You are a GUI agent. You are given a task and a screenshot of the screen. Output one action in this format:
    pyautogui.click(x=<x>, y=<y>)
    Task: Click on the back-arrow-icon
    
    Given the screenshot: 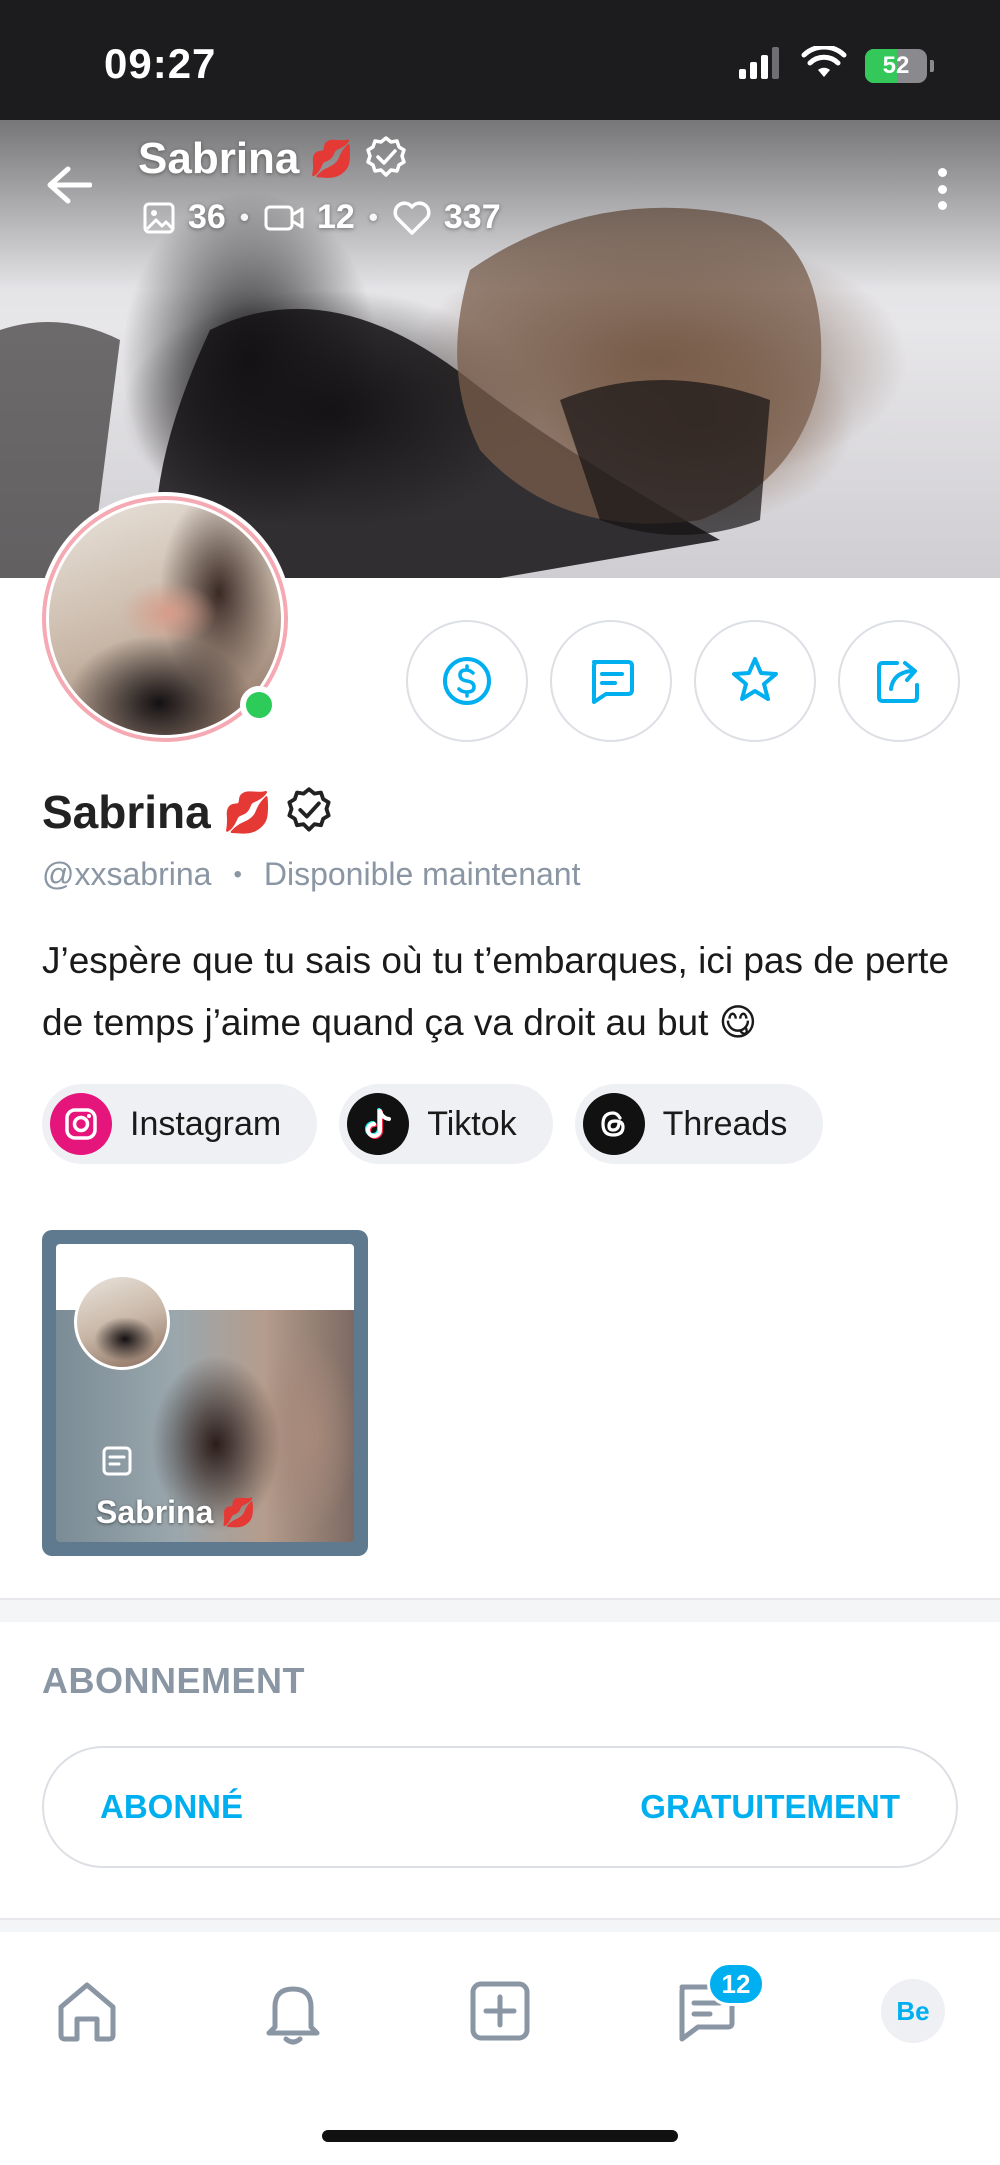 What is the action you would take?
    pyautogui.click(x=69, y=185)
    